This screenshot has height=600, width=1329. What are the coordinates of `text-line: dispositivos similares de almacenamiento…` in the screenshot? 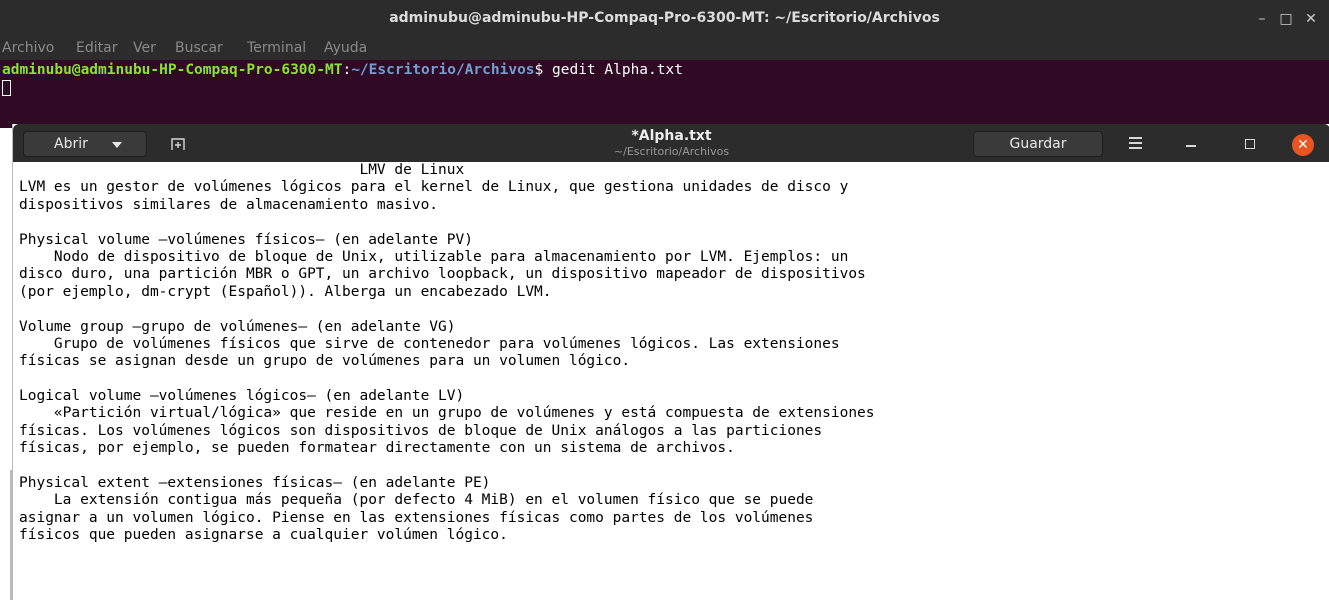 It's located at (229, 204).